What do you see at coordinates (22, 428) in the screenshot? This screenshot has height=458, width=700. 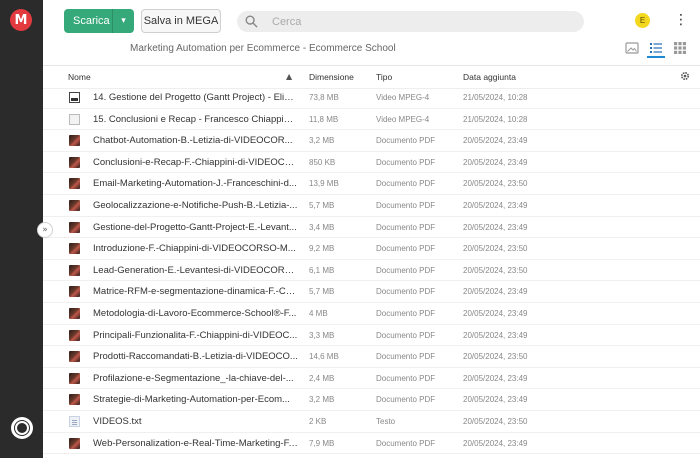 I see `account-status-icon` at bounding box center [22, 428].